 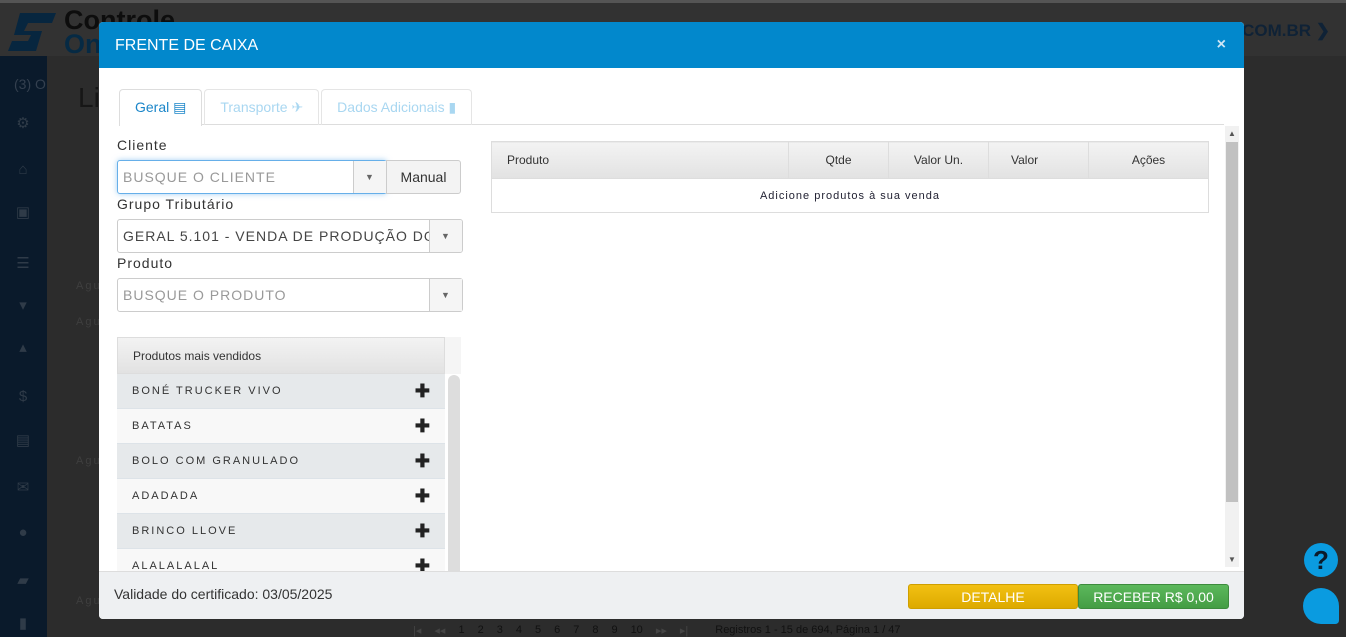 What do you see at coordinates (557, 630) in the screenshot?
I see `page-6: 6` at bounding box center [557, 630].